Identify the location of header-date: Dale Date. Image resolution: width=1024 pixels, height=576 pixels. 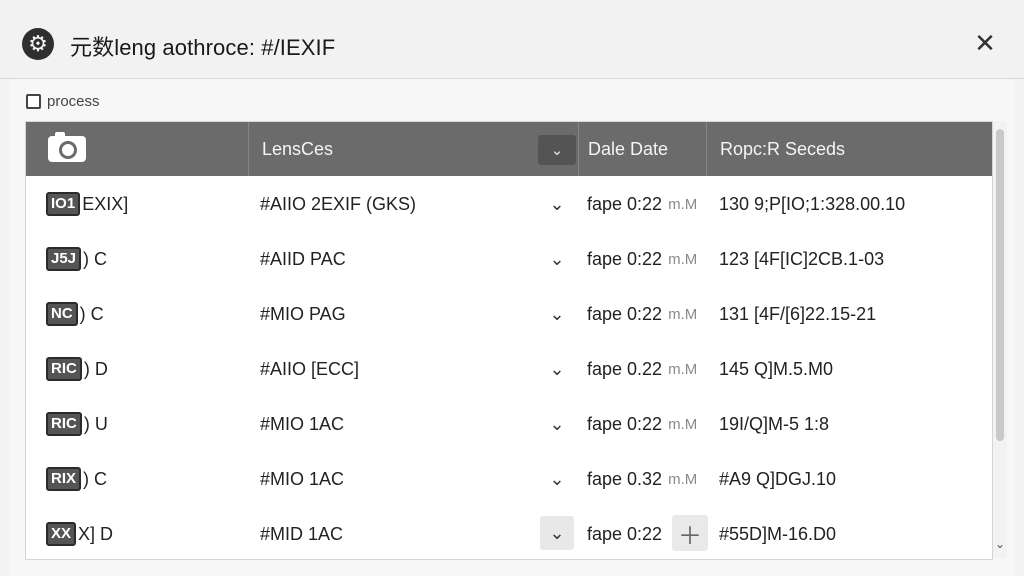
(644, 149).